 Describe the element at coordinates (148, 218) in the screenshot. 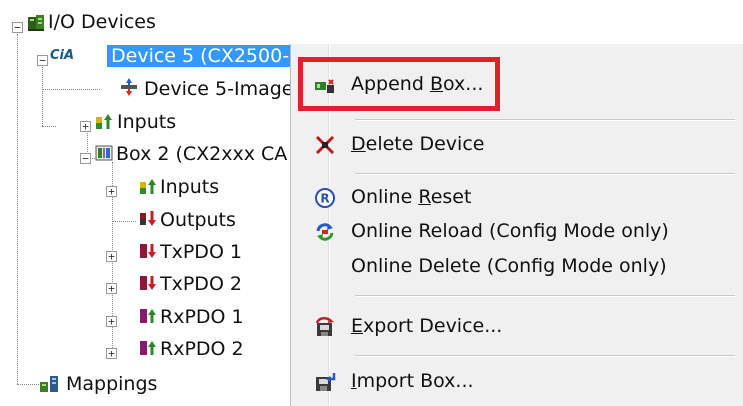

I see `outputs-icon` at that location.